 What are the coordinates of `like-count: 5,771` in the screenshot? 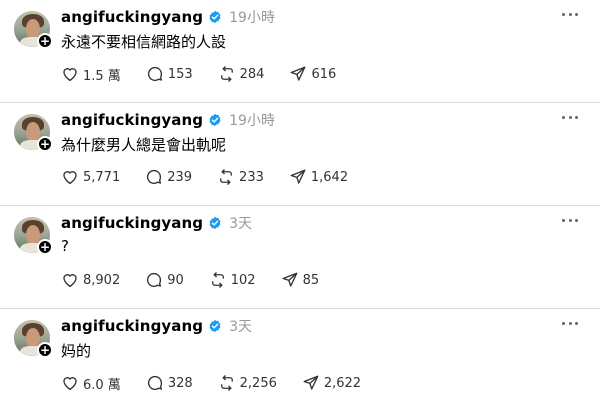 It's located at (102, 177).